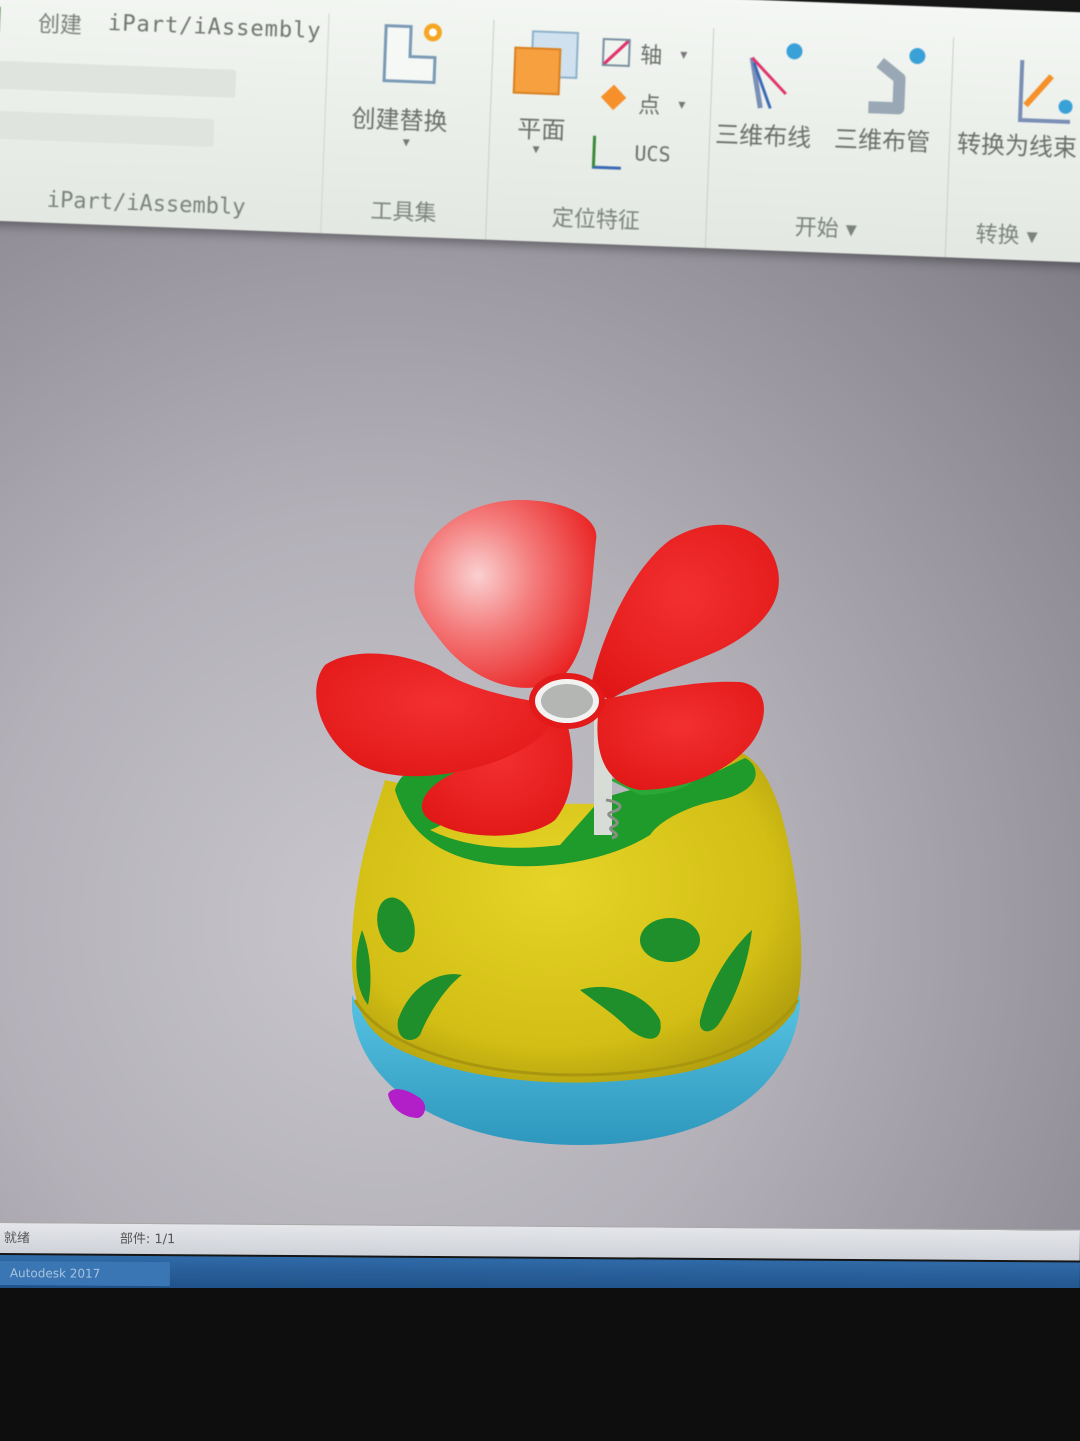  Describe the element at coordinates (776, 76) in the screenshot. I see `route-3d-icon` at that location.